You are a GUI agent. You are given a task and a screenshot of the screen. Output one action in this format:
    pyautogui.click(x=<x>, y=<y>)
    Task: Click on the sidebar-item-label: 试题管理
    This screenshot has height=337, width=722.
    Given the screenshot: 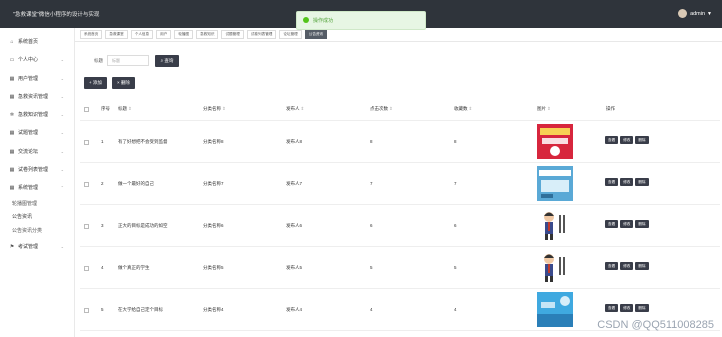 What is the action you would take?
    pyautogui.click(x=28, y=133)
    